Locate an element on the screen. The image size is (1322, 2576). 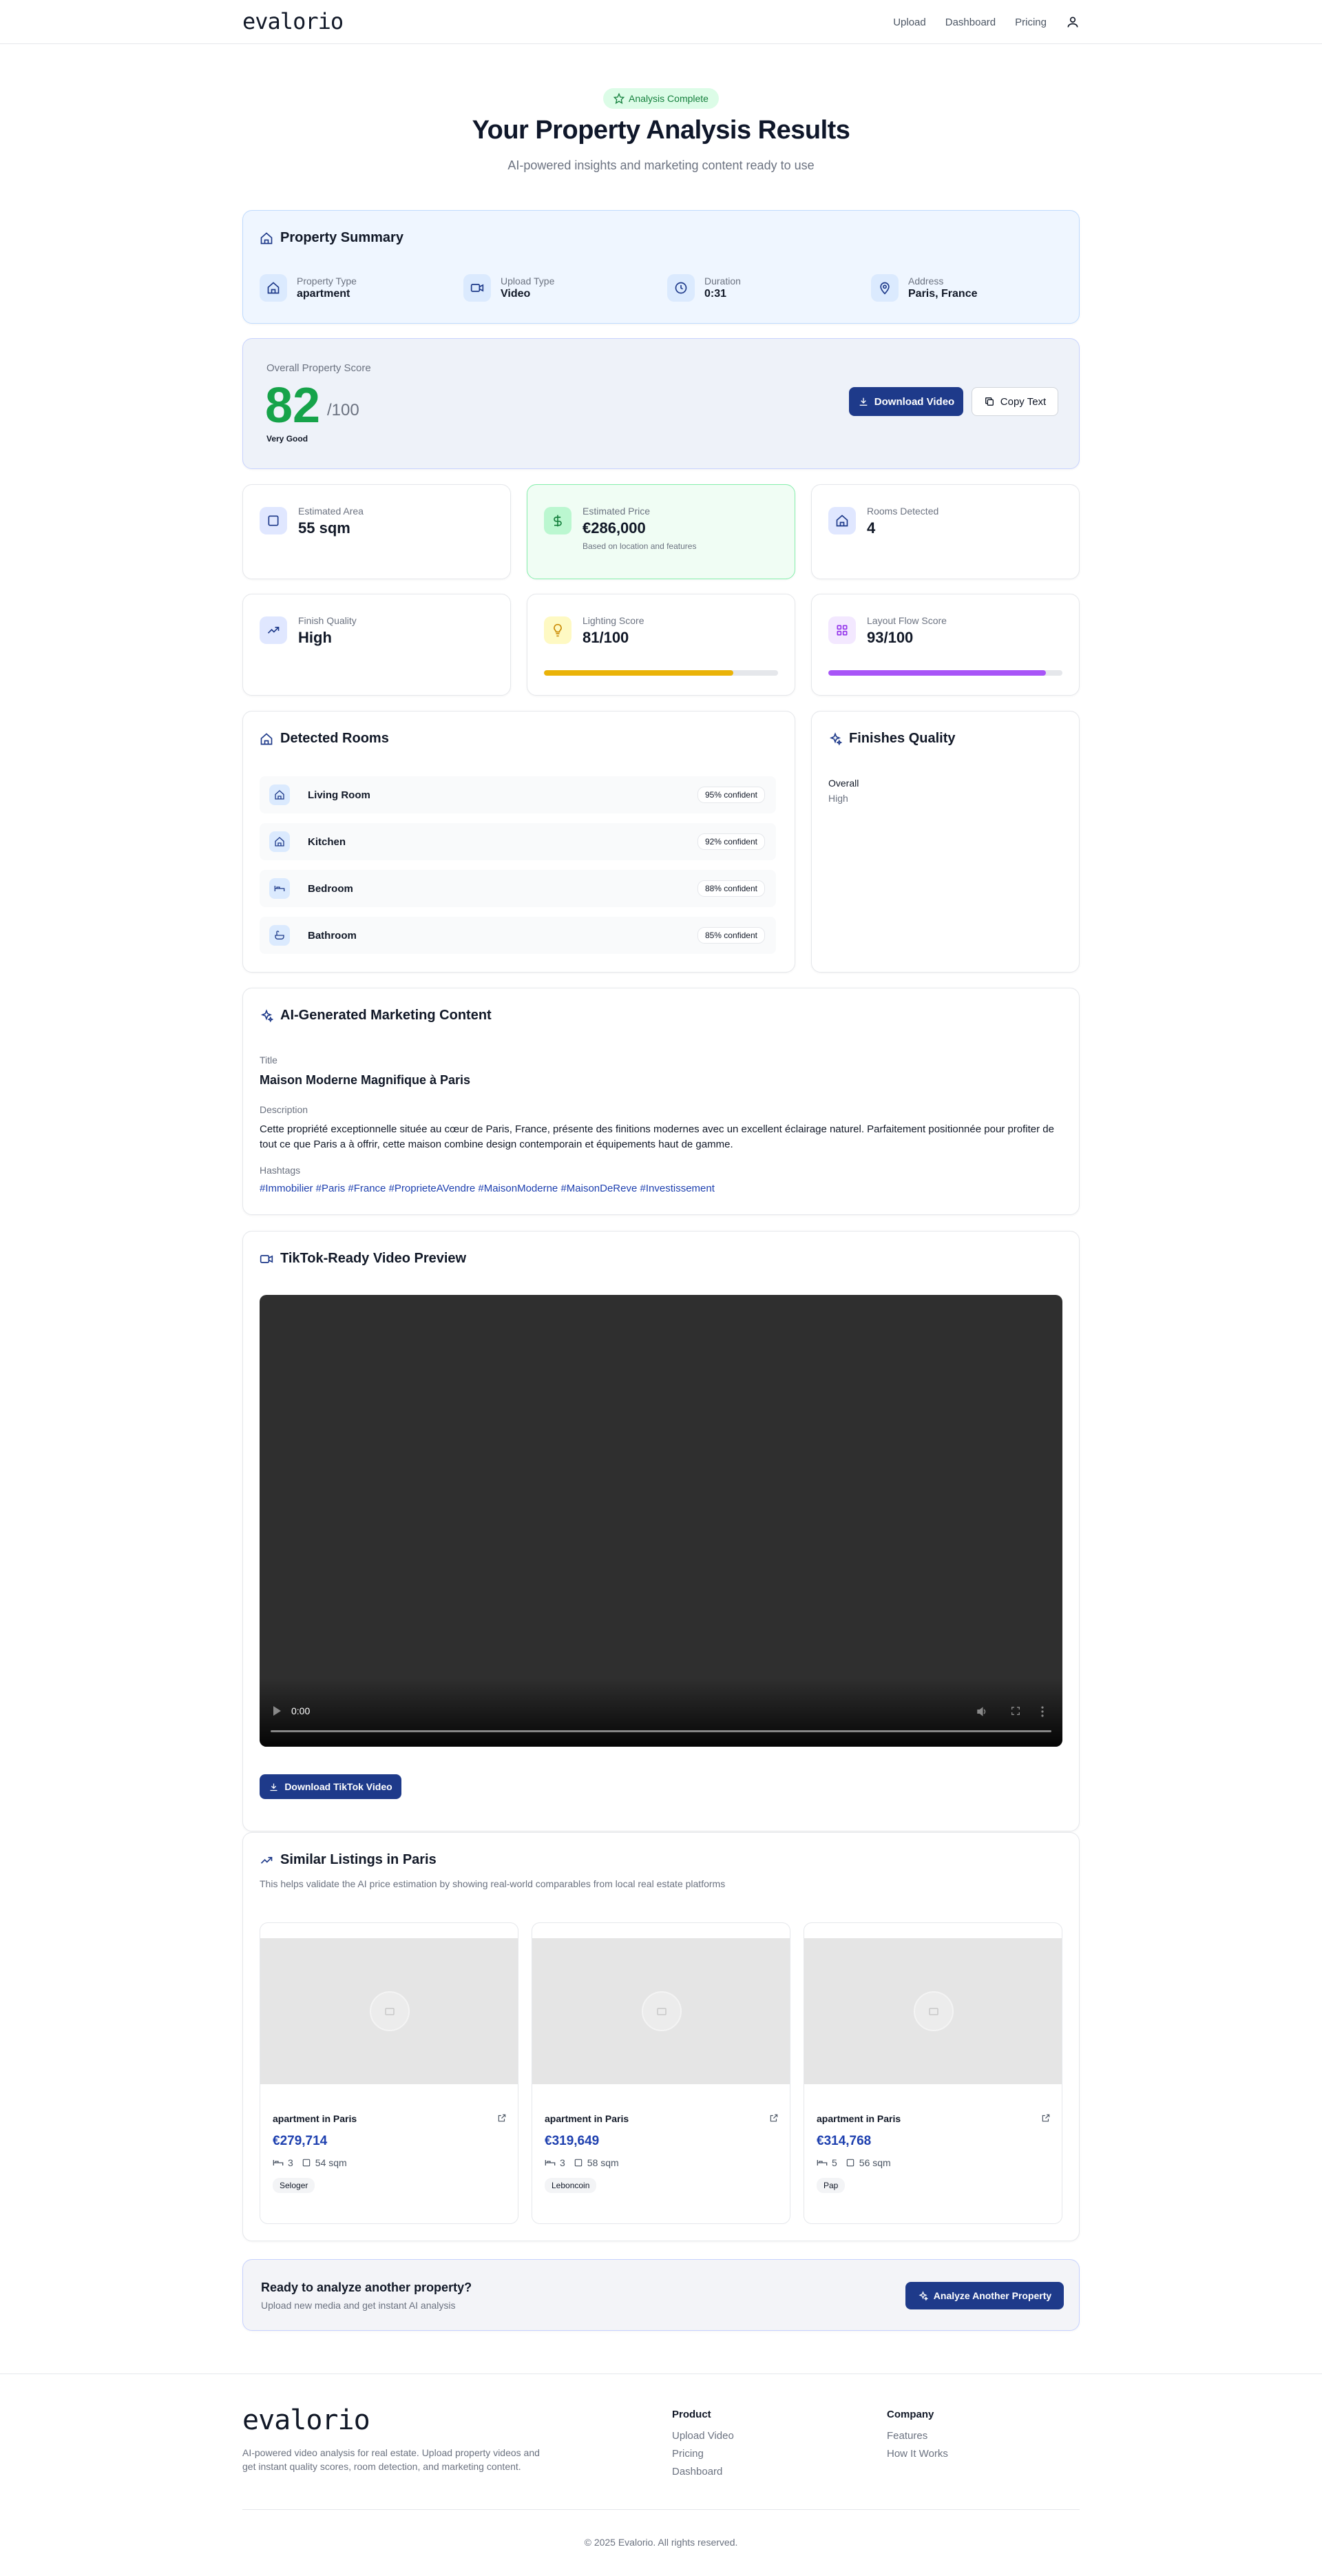
footer-link-dashboard: Dashboard is located at coordinates (703, 2472).